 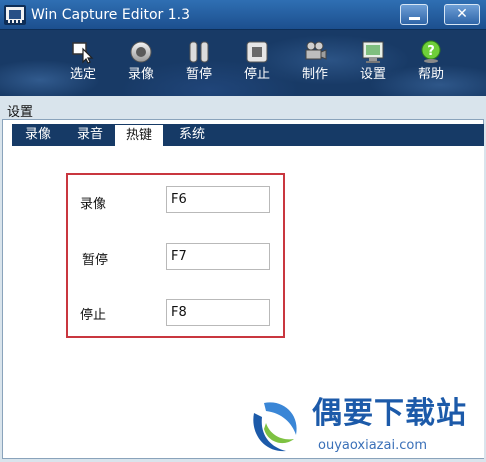 What do you see at coordinates (38, 135) in the screenshot?
I see `tab-video: 录像` at bounding box center [38, 135].